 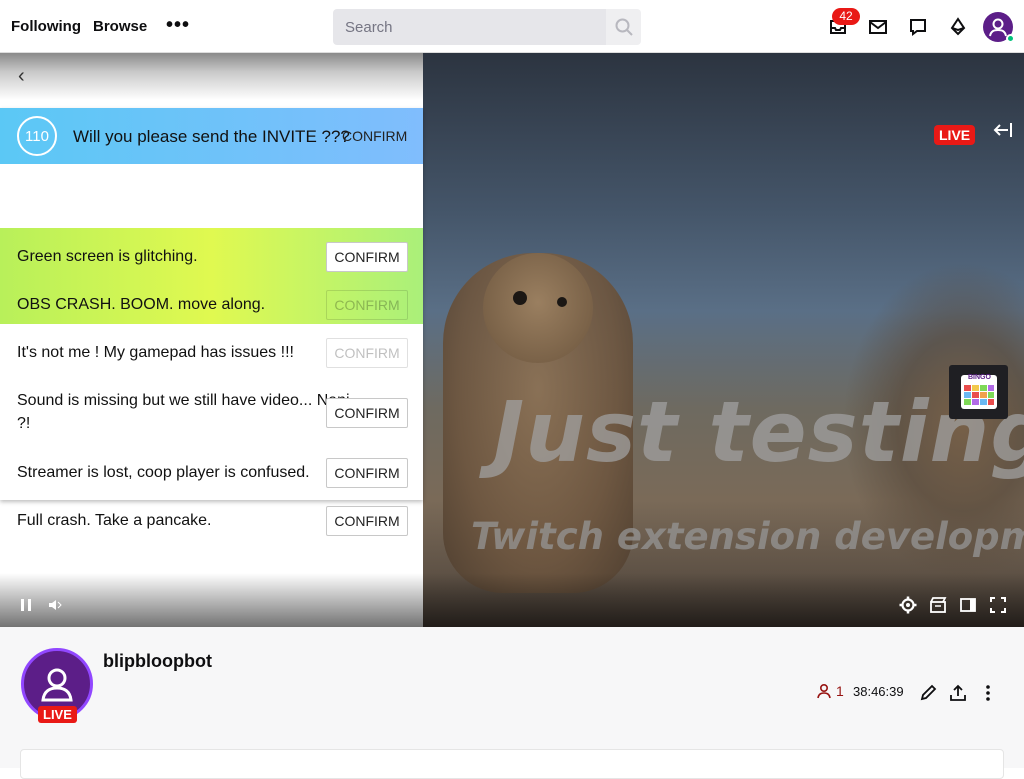 What do you see at coordinates (846, 16) in the screenshot?
I see `notification-badge: 42` at bounding box center [846, 16].